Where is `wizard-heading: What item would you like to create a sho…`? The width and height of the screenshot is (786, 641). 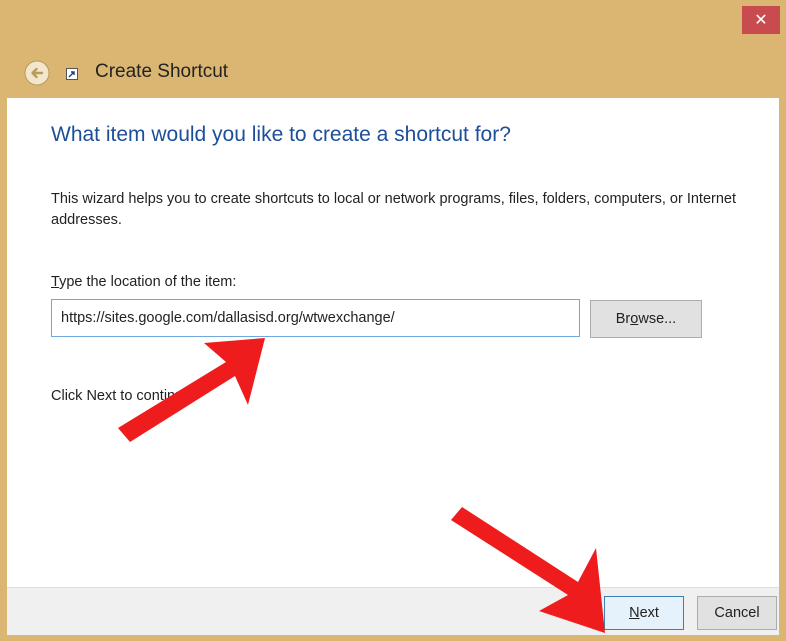 wizard-heading: What item would you like to create a sho… is located at coordinates (281, 134).